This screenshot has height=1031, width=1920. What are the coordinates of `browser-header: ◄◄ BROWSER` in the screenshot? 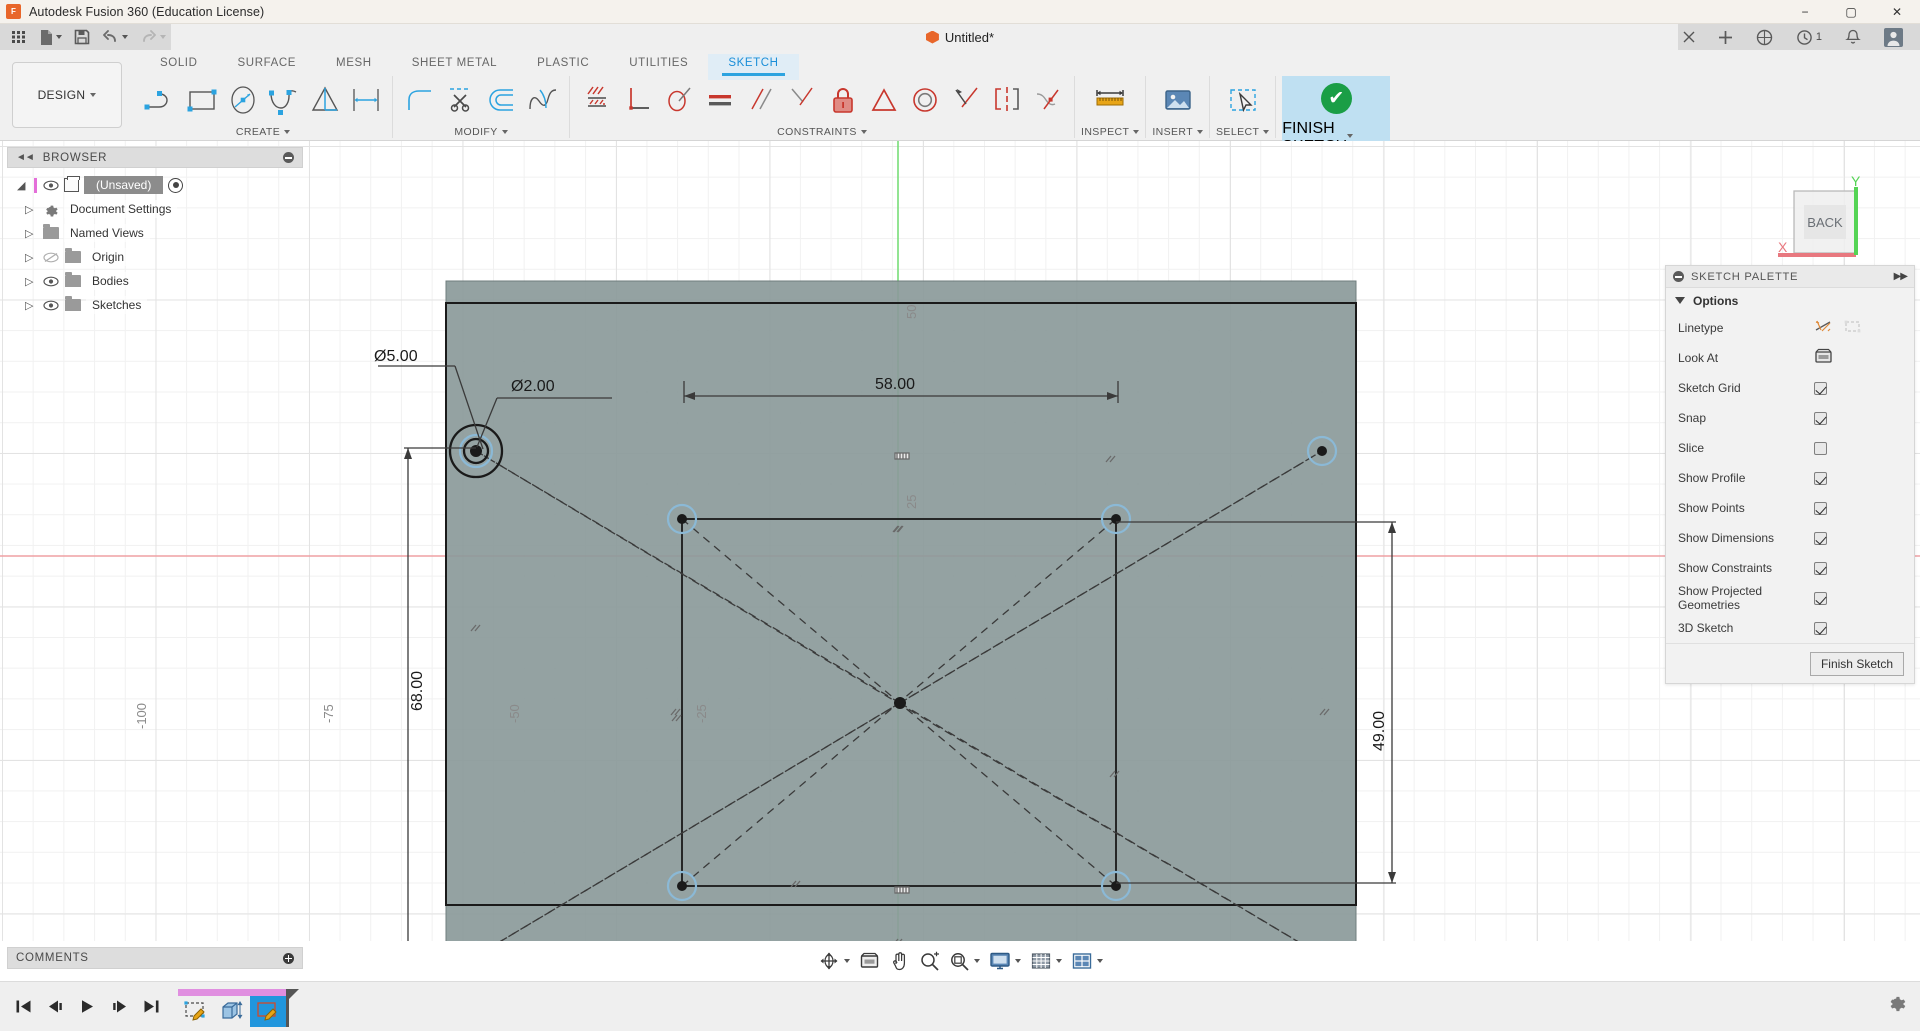 It's located at (155, 157).